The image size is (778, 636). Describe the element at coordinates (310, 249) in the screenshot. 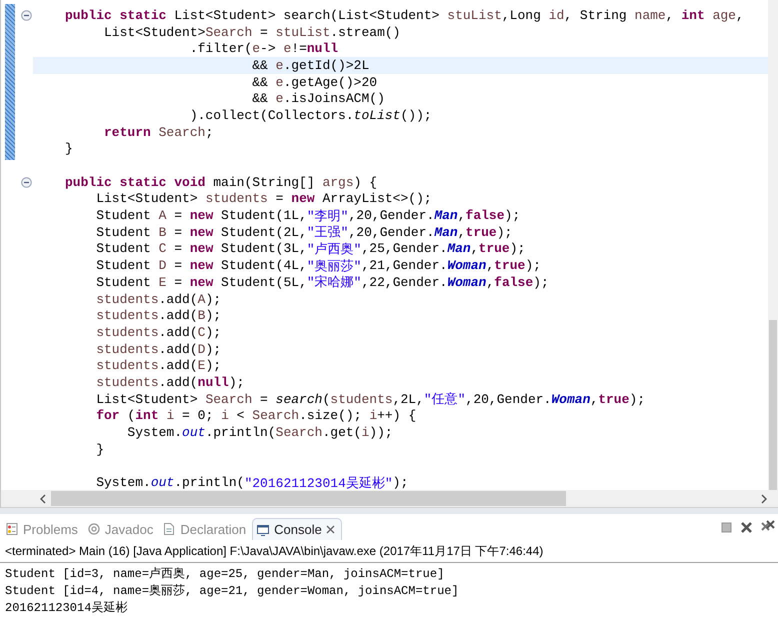

I see `code-line: Student C = new Student(3L,"卢西奥",25,Gender.Man,true);` at that location.